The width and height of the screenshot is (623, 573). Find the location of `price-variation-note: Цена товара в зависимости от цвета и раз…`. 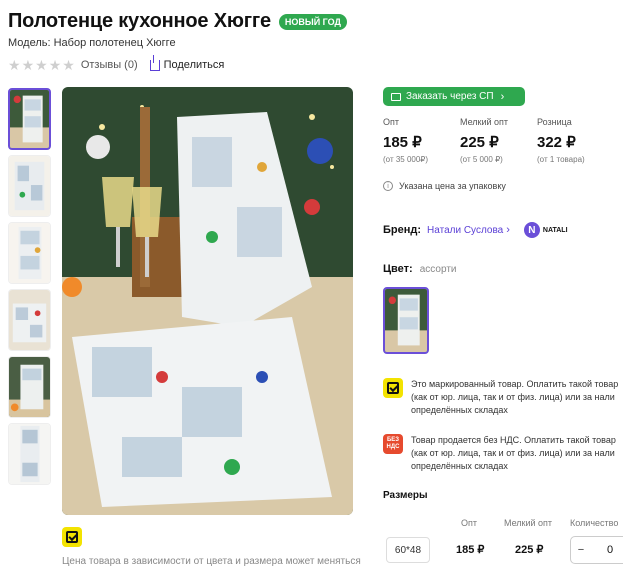

price-variation-note: Цена товара в зависимости от цвета и раз… is located at coordinates (211, 561).